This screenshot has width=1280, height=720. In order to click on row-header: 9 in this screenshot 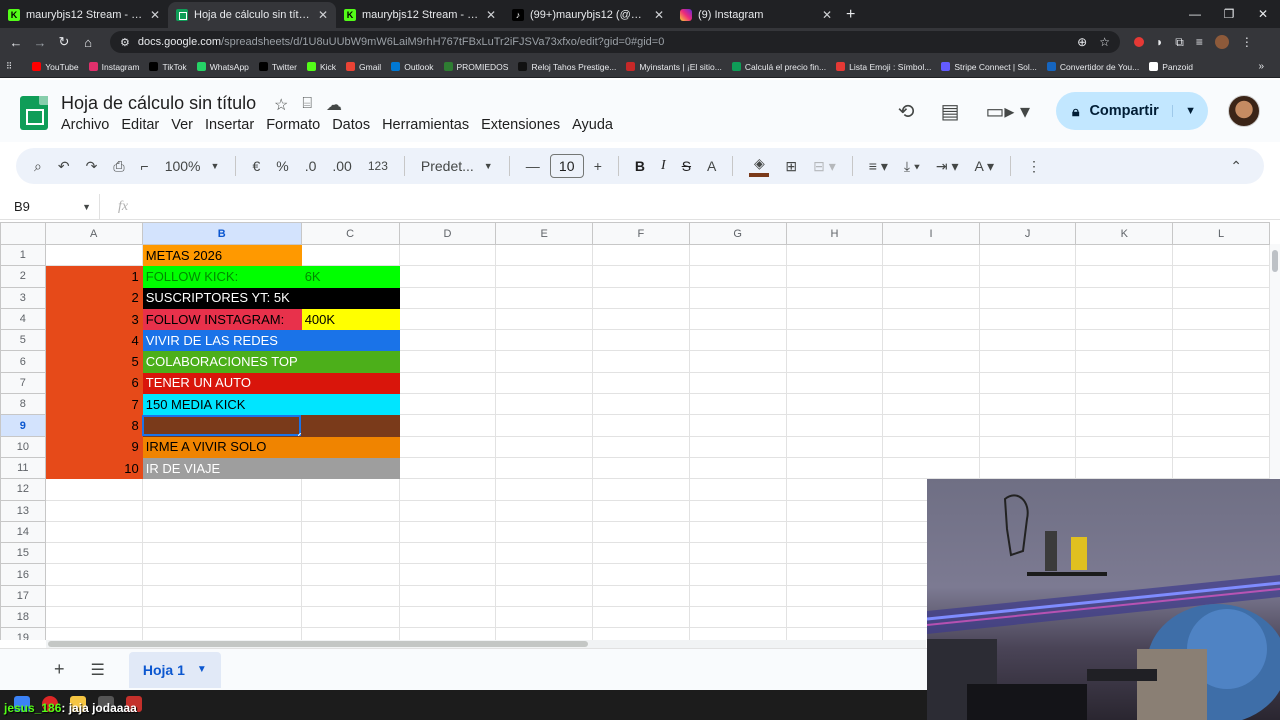, I will do `click(23, 425)`.